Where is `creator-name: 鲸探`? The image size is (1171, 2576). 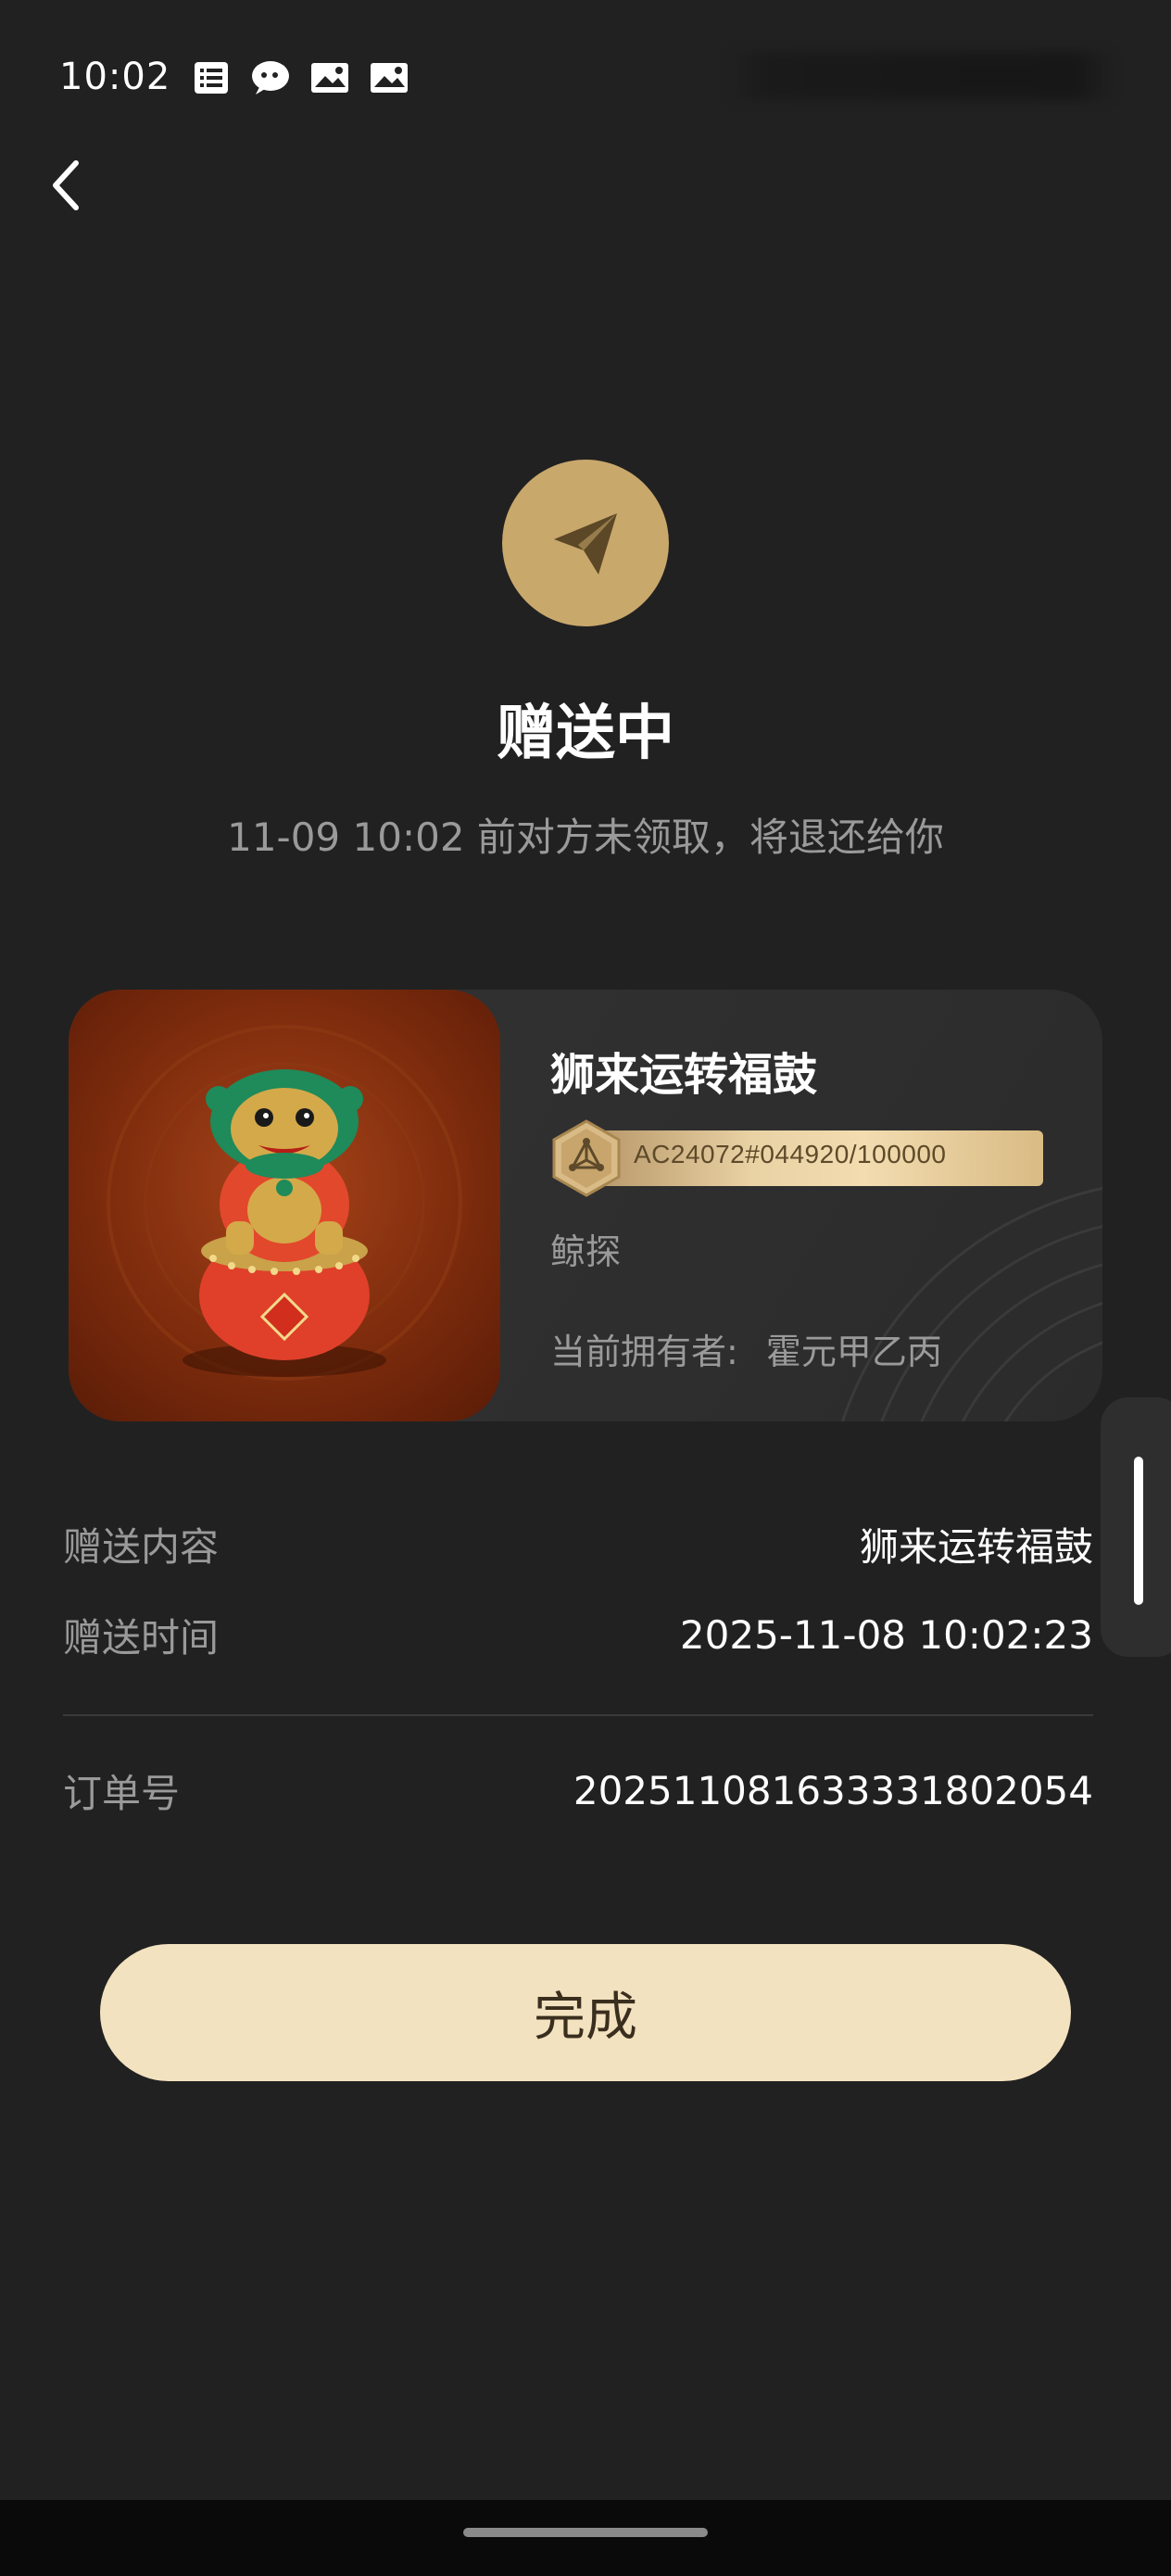
creator-name: 鲸探 is located at coordinates (586, 1251).